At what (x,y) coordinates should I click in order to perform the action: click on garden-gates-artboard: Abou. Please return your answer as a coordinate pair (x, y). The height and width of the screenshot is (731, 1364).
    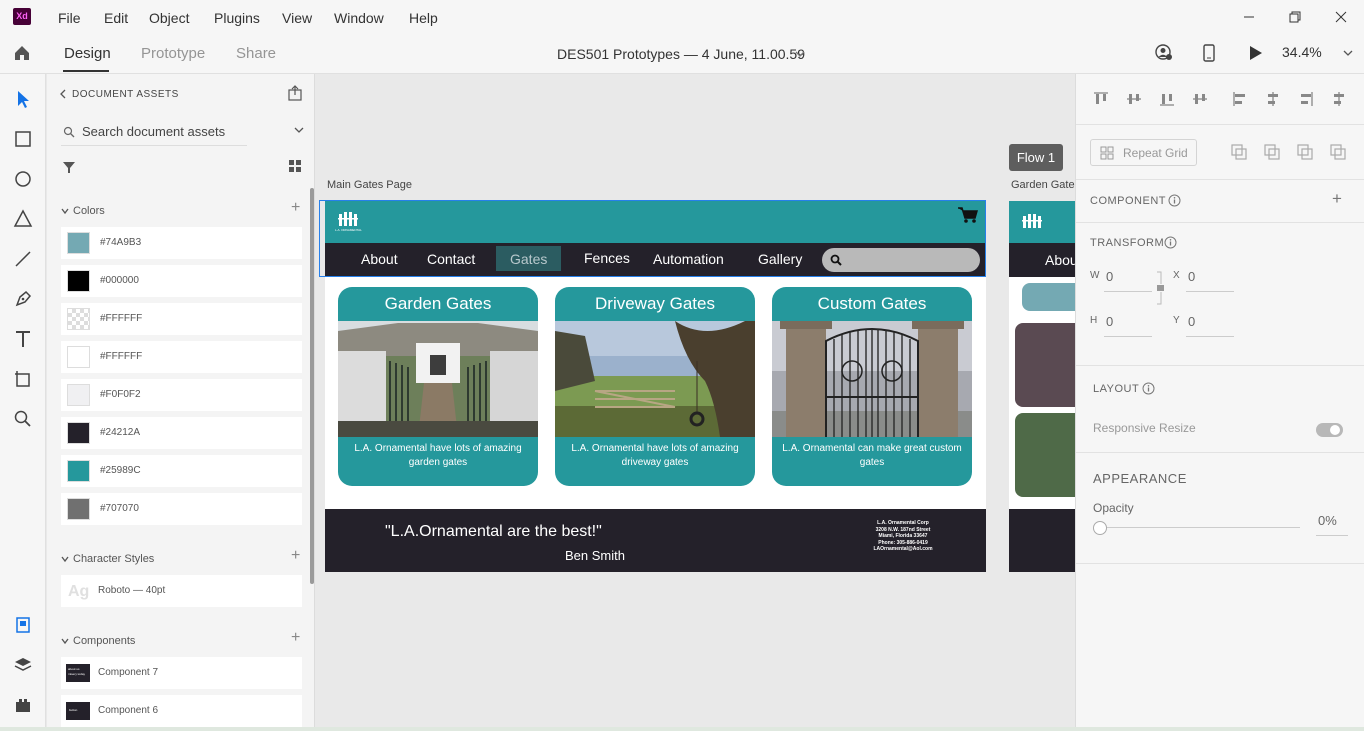
    Looking at the image, I should click on (1042, 386).